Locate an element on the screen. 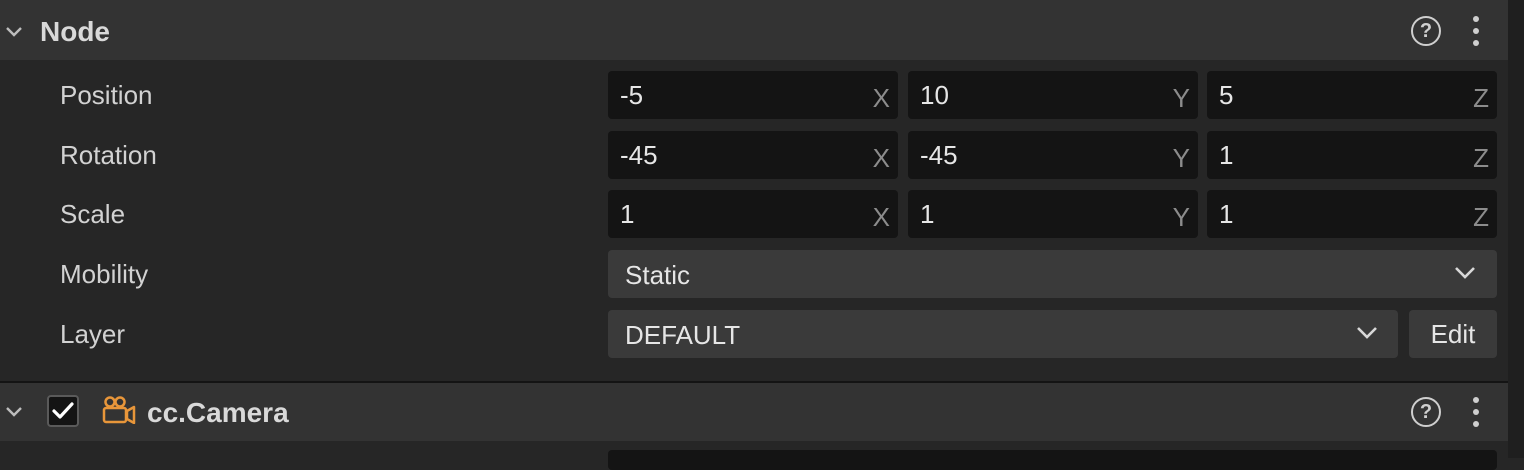  scale-y-field: 1 Y is located at coordinates (1053, 214).